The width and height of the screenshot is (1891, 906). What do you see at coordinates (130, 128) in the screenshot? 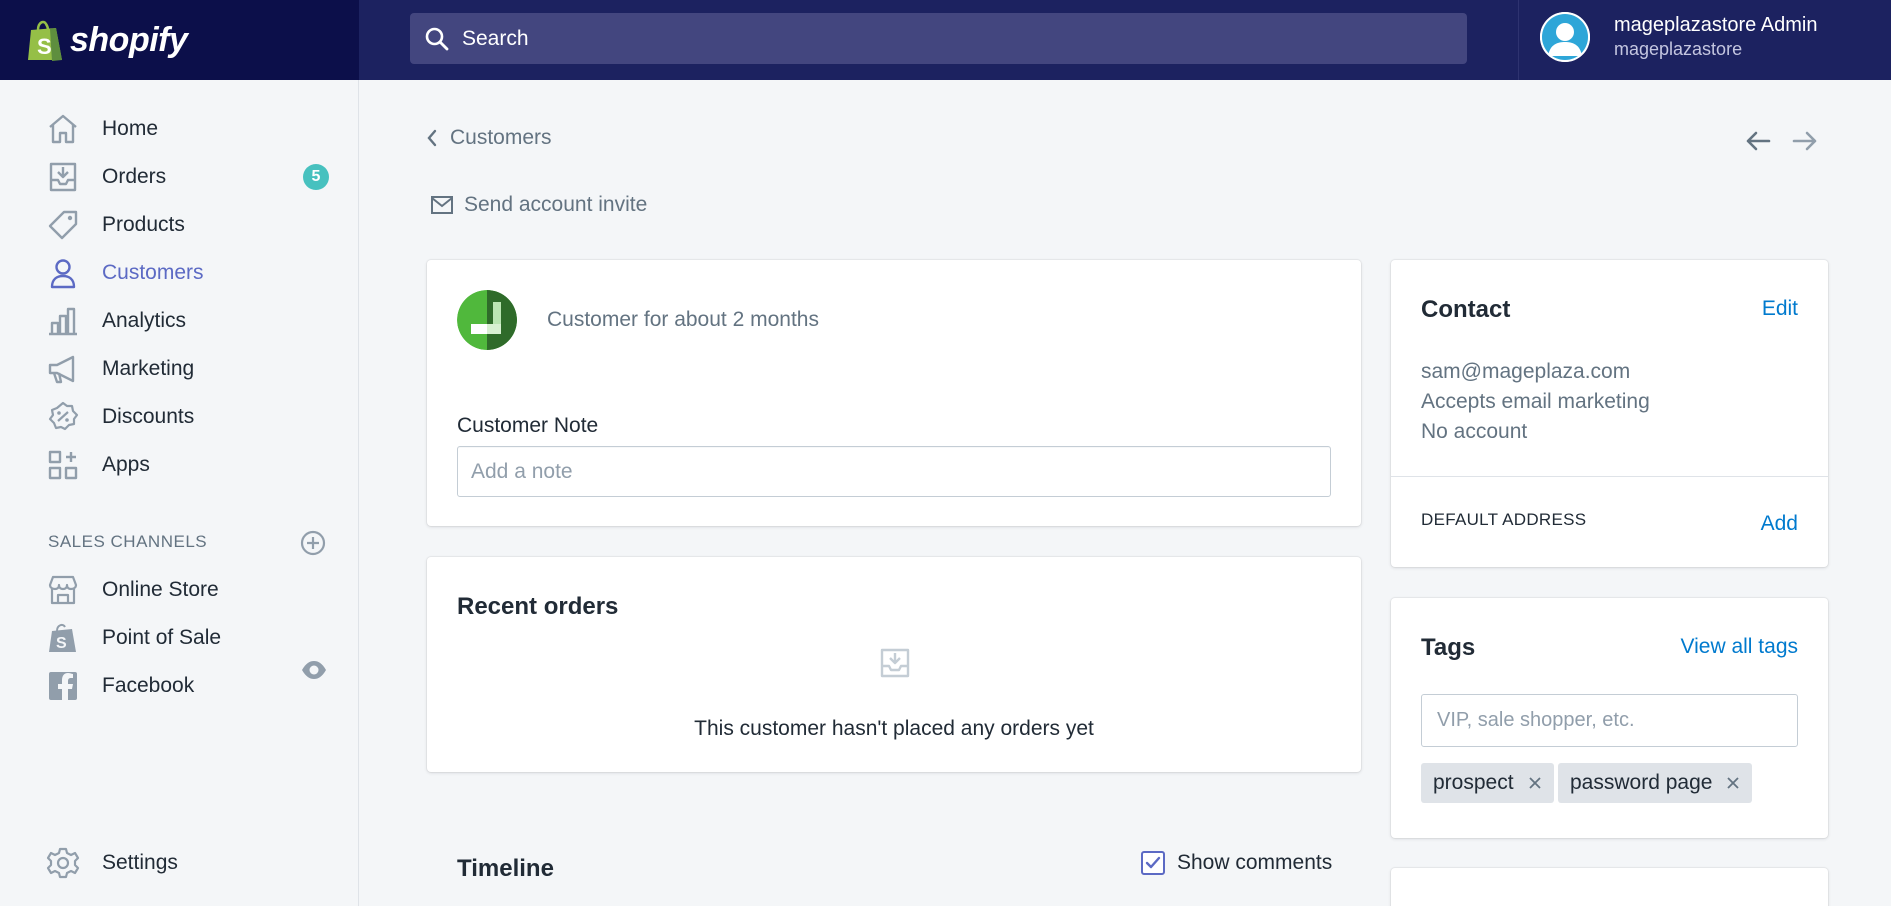
I see `sidebar-item-label: Home` at bounding box center [130, 128].